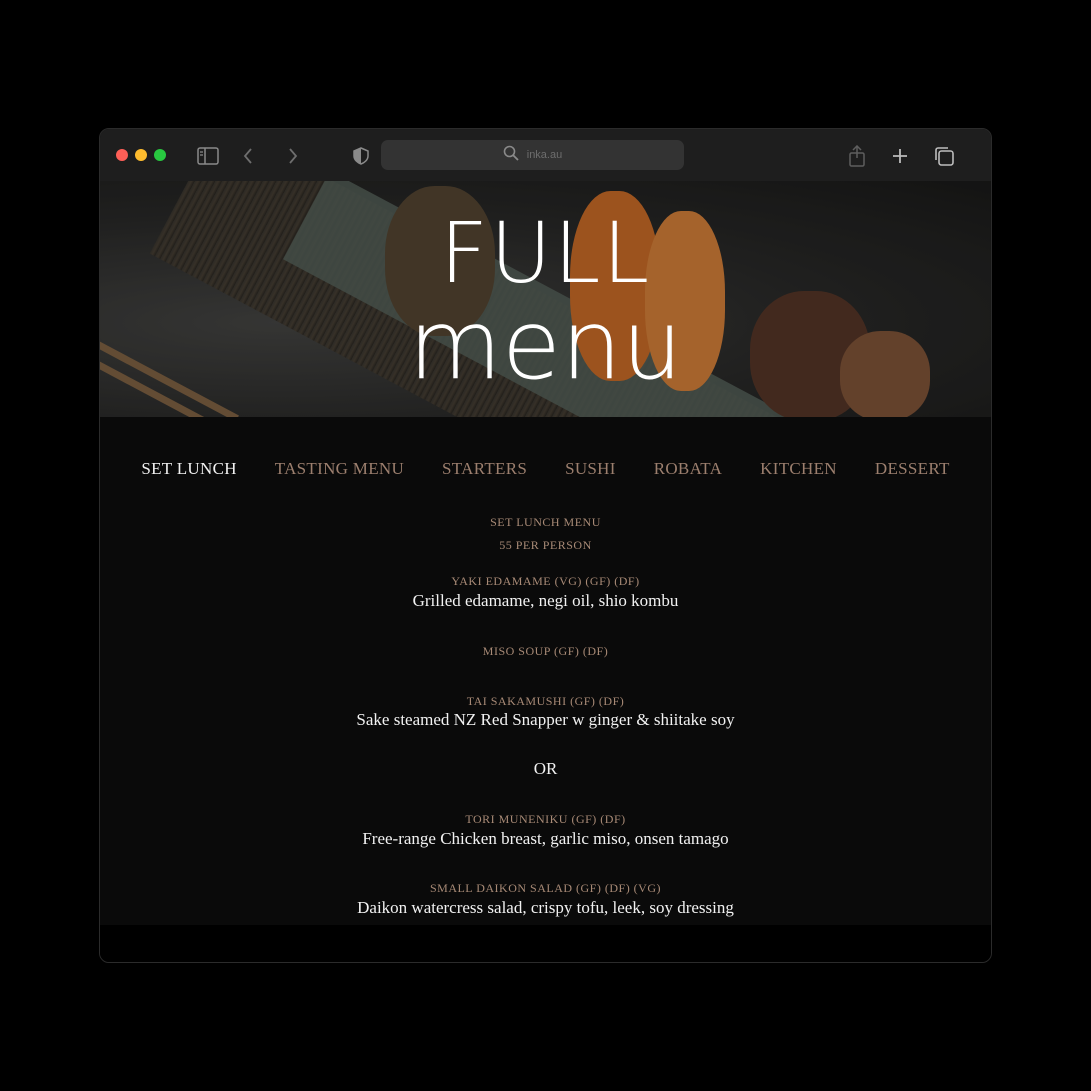 The width and height of the screenshot is (1091, 1091). I want to click on url-text: inka.au, so click(544, 155).